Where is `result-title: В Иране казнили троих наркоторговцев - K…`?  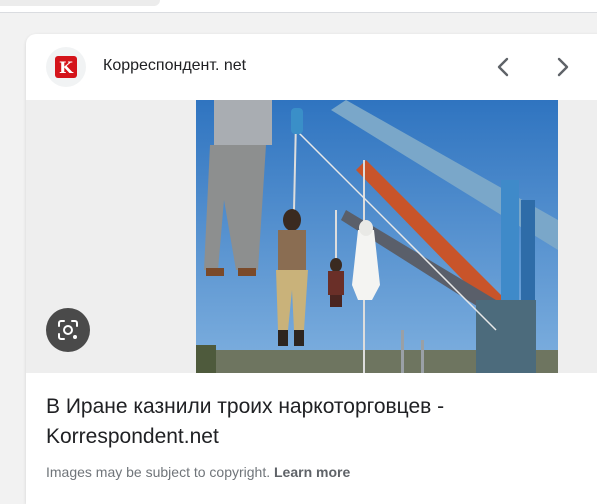 result-title: В Иране казнили троих наркоторговцев - K… is located at coordinates (306, 422).